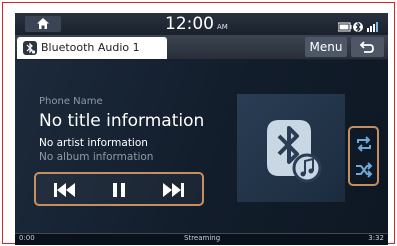 This screenshot has height=246, width=397. I want to click on next-track-icon, so click(173, 190).